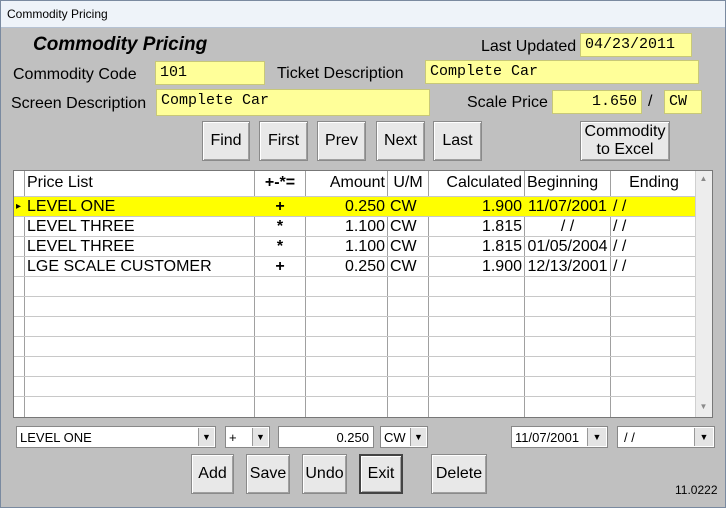 Image resolution: width=726 pixels, height=508 pixels. Describe the element at coordinates (340, 73) in the screenshot. I see `ticket-description-label: Ticket Description` at that location.